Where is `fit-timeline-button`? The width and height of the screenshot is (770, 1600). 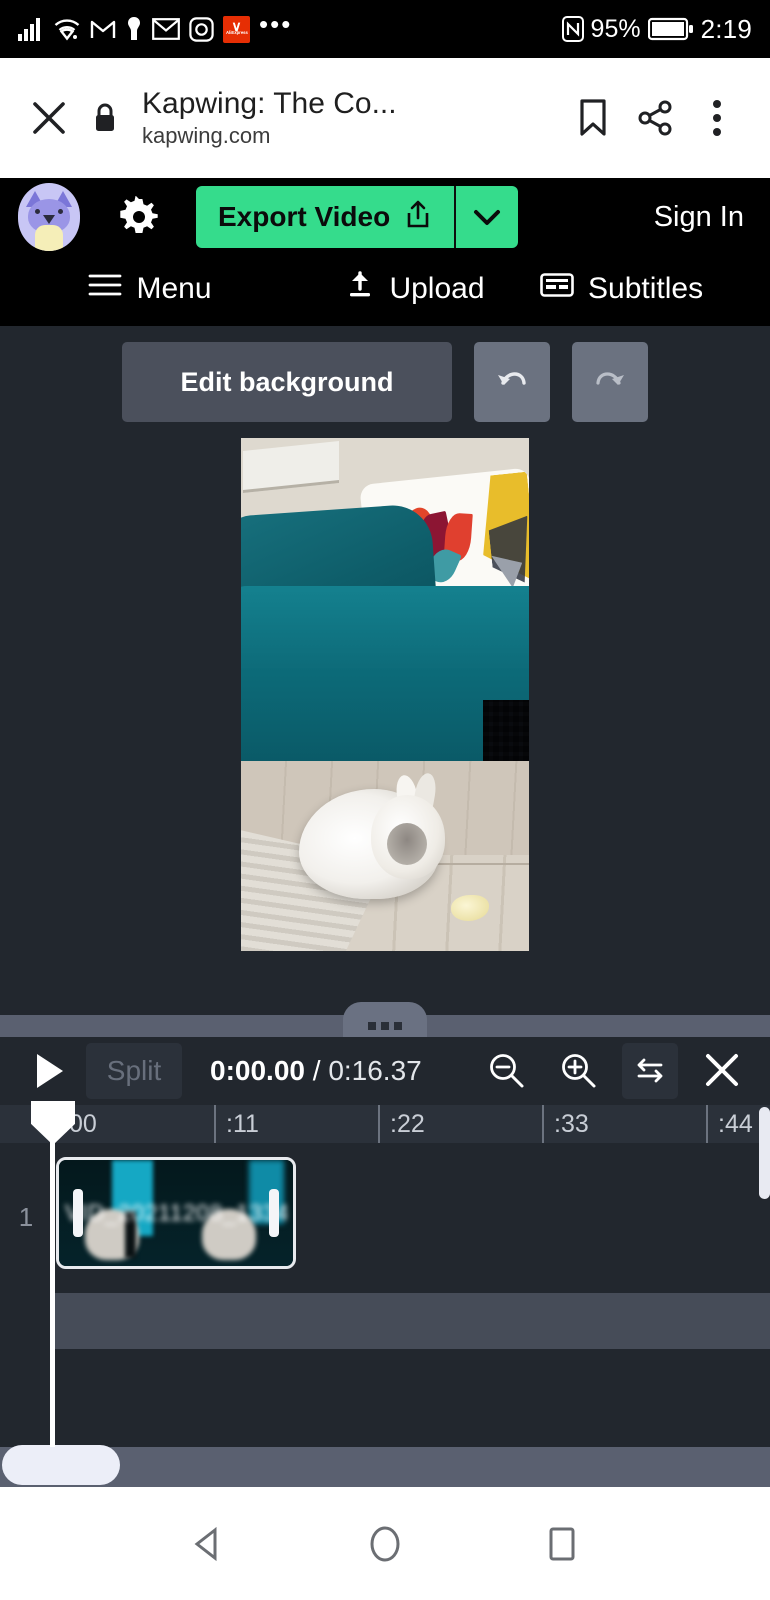 fit-timeline-button is located at coordinates (650, 1071).